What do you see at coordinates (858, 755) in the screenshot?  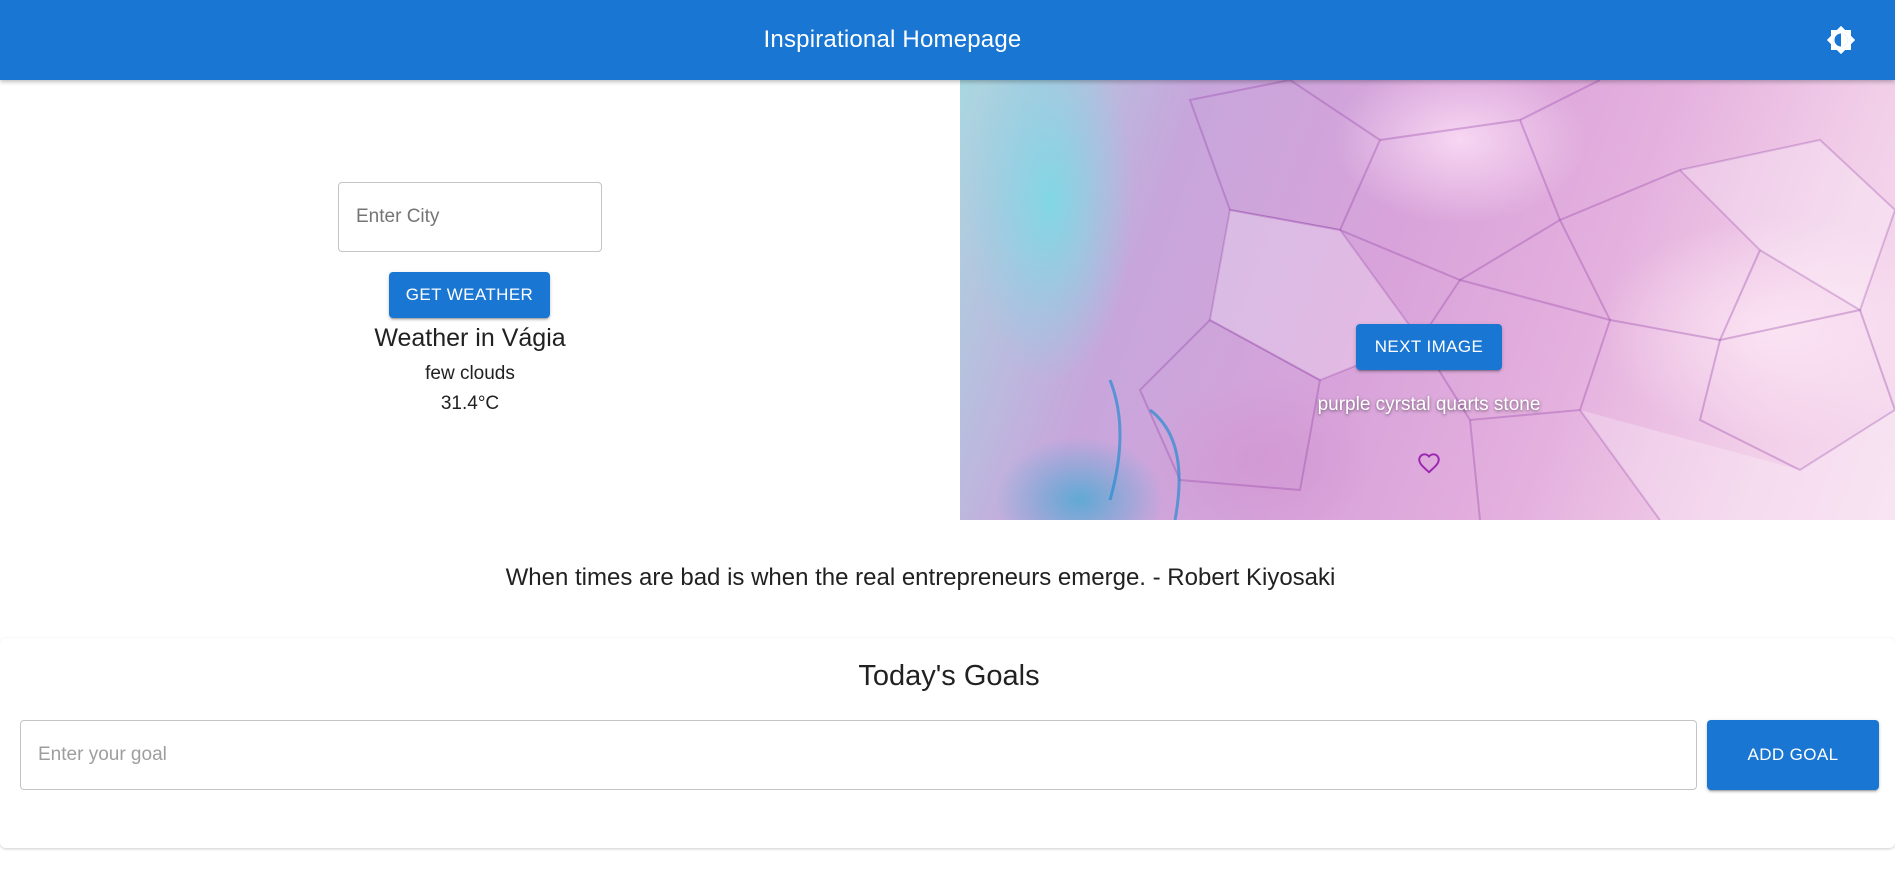 I see `goal-input` at bounding box center [858, 755].